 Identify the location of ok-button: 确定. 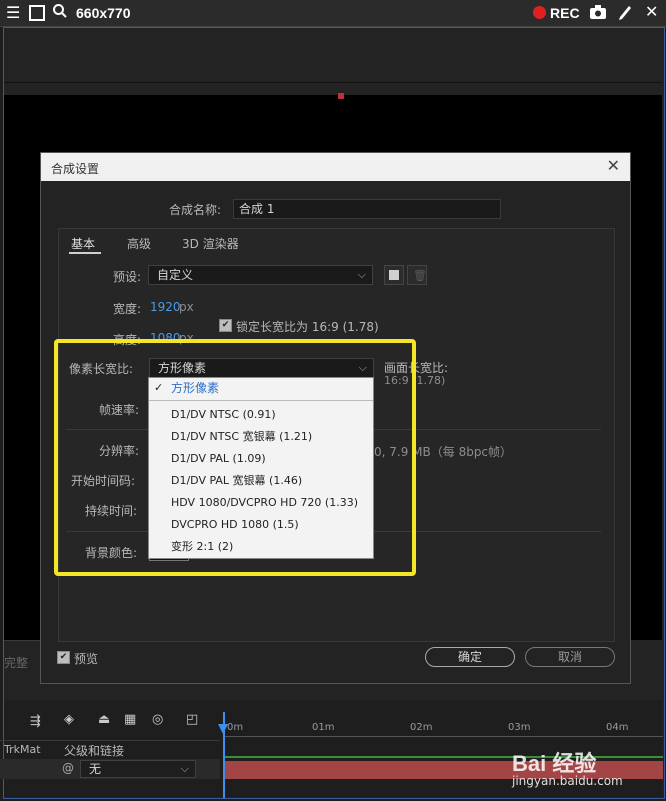
(470, 657).